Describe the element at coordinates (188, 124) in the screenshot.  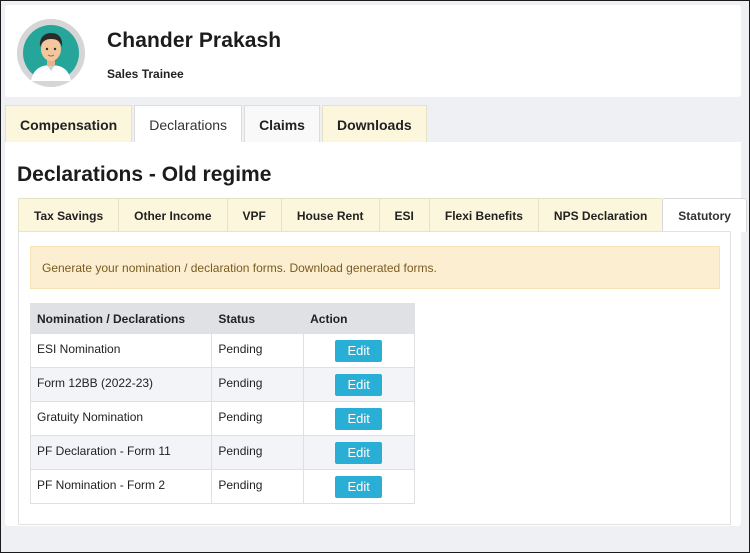
I see `tab-declarations: Declarations` at that location.